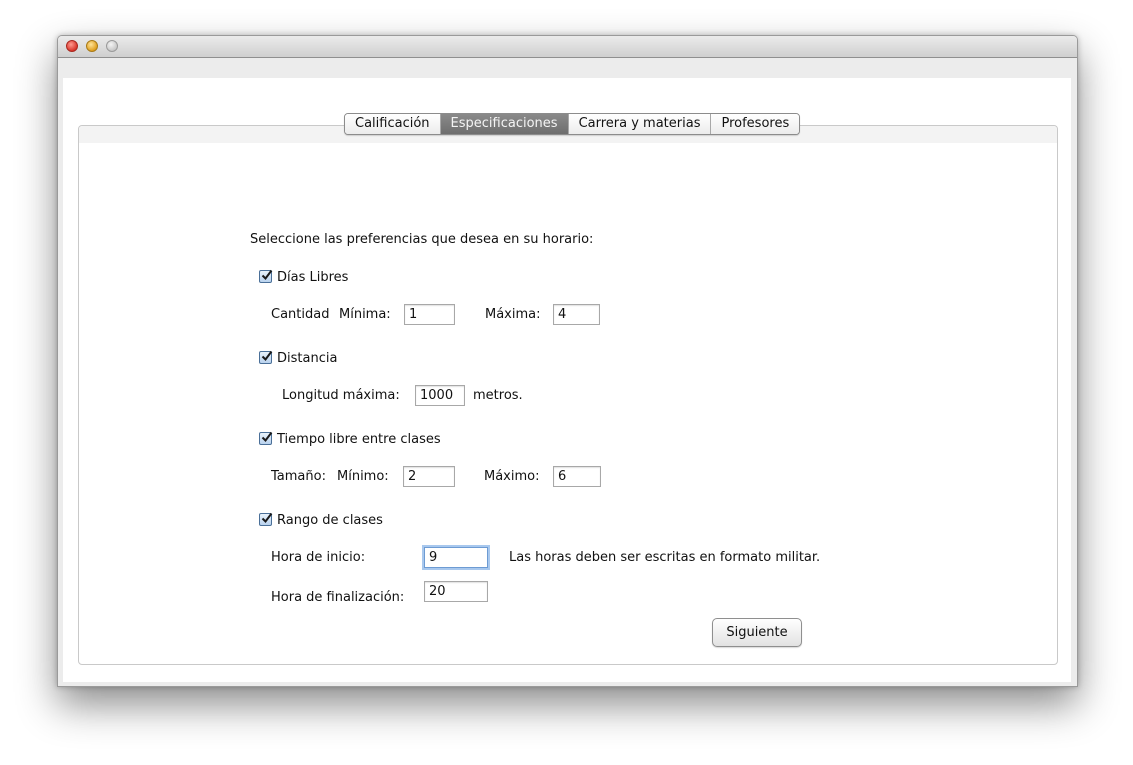  What do you see at coordinates (92, 46) in the screenshot?
I see `minimize-window-button` at bounding box center [92, 46].